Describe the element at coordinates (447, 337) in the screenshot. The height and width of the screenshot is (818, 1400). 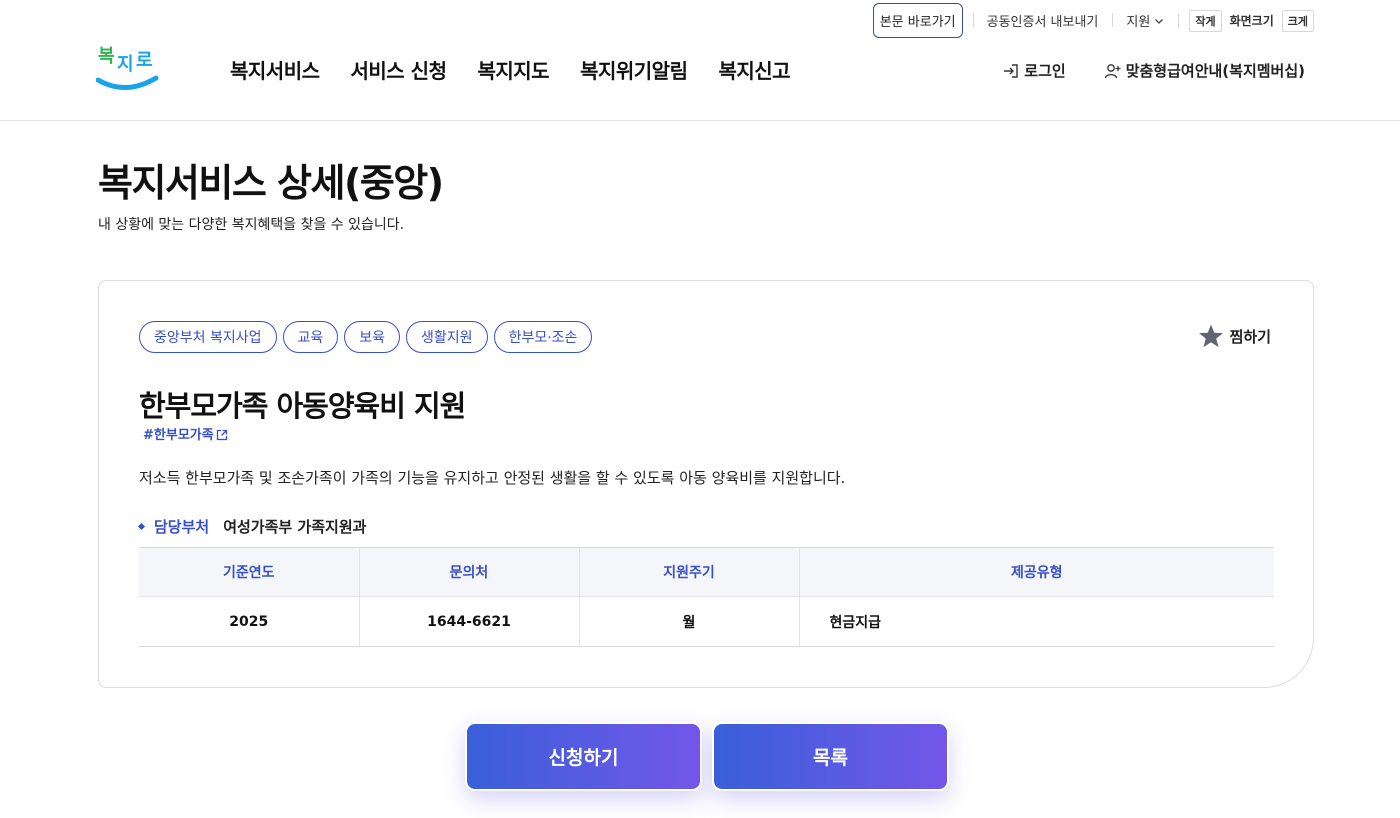
I see `tag-living-support: 생활지원` at that location.